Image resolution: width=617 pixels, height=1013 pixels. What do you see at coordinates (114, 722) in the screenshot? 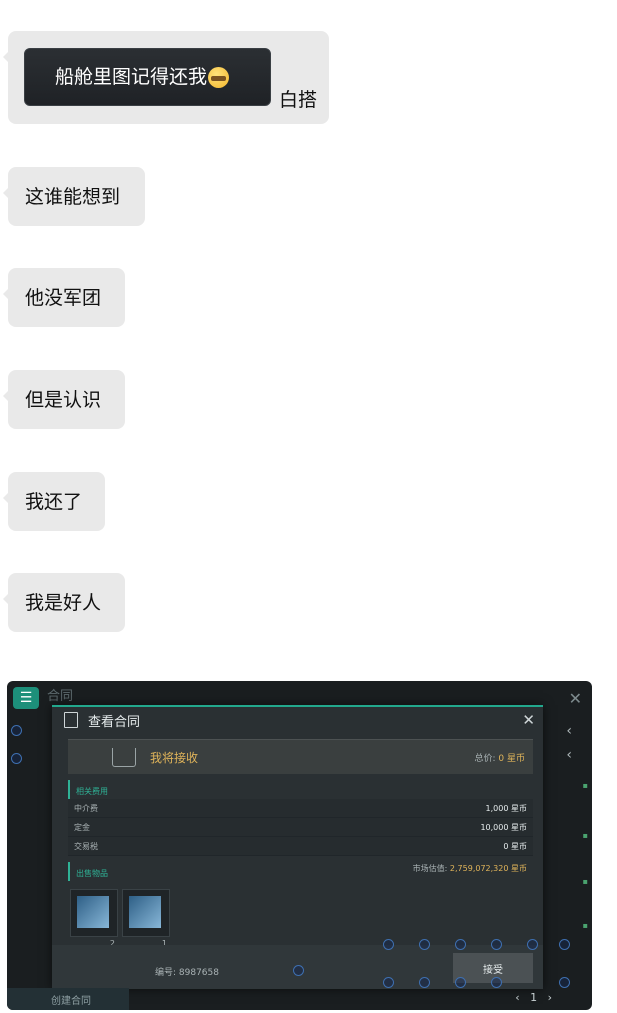
I see `dialog-title: 查看合同` at bounding box center [114, 722].